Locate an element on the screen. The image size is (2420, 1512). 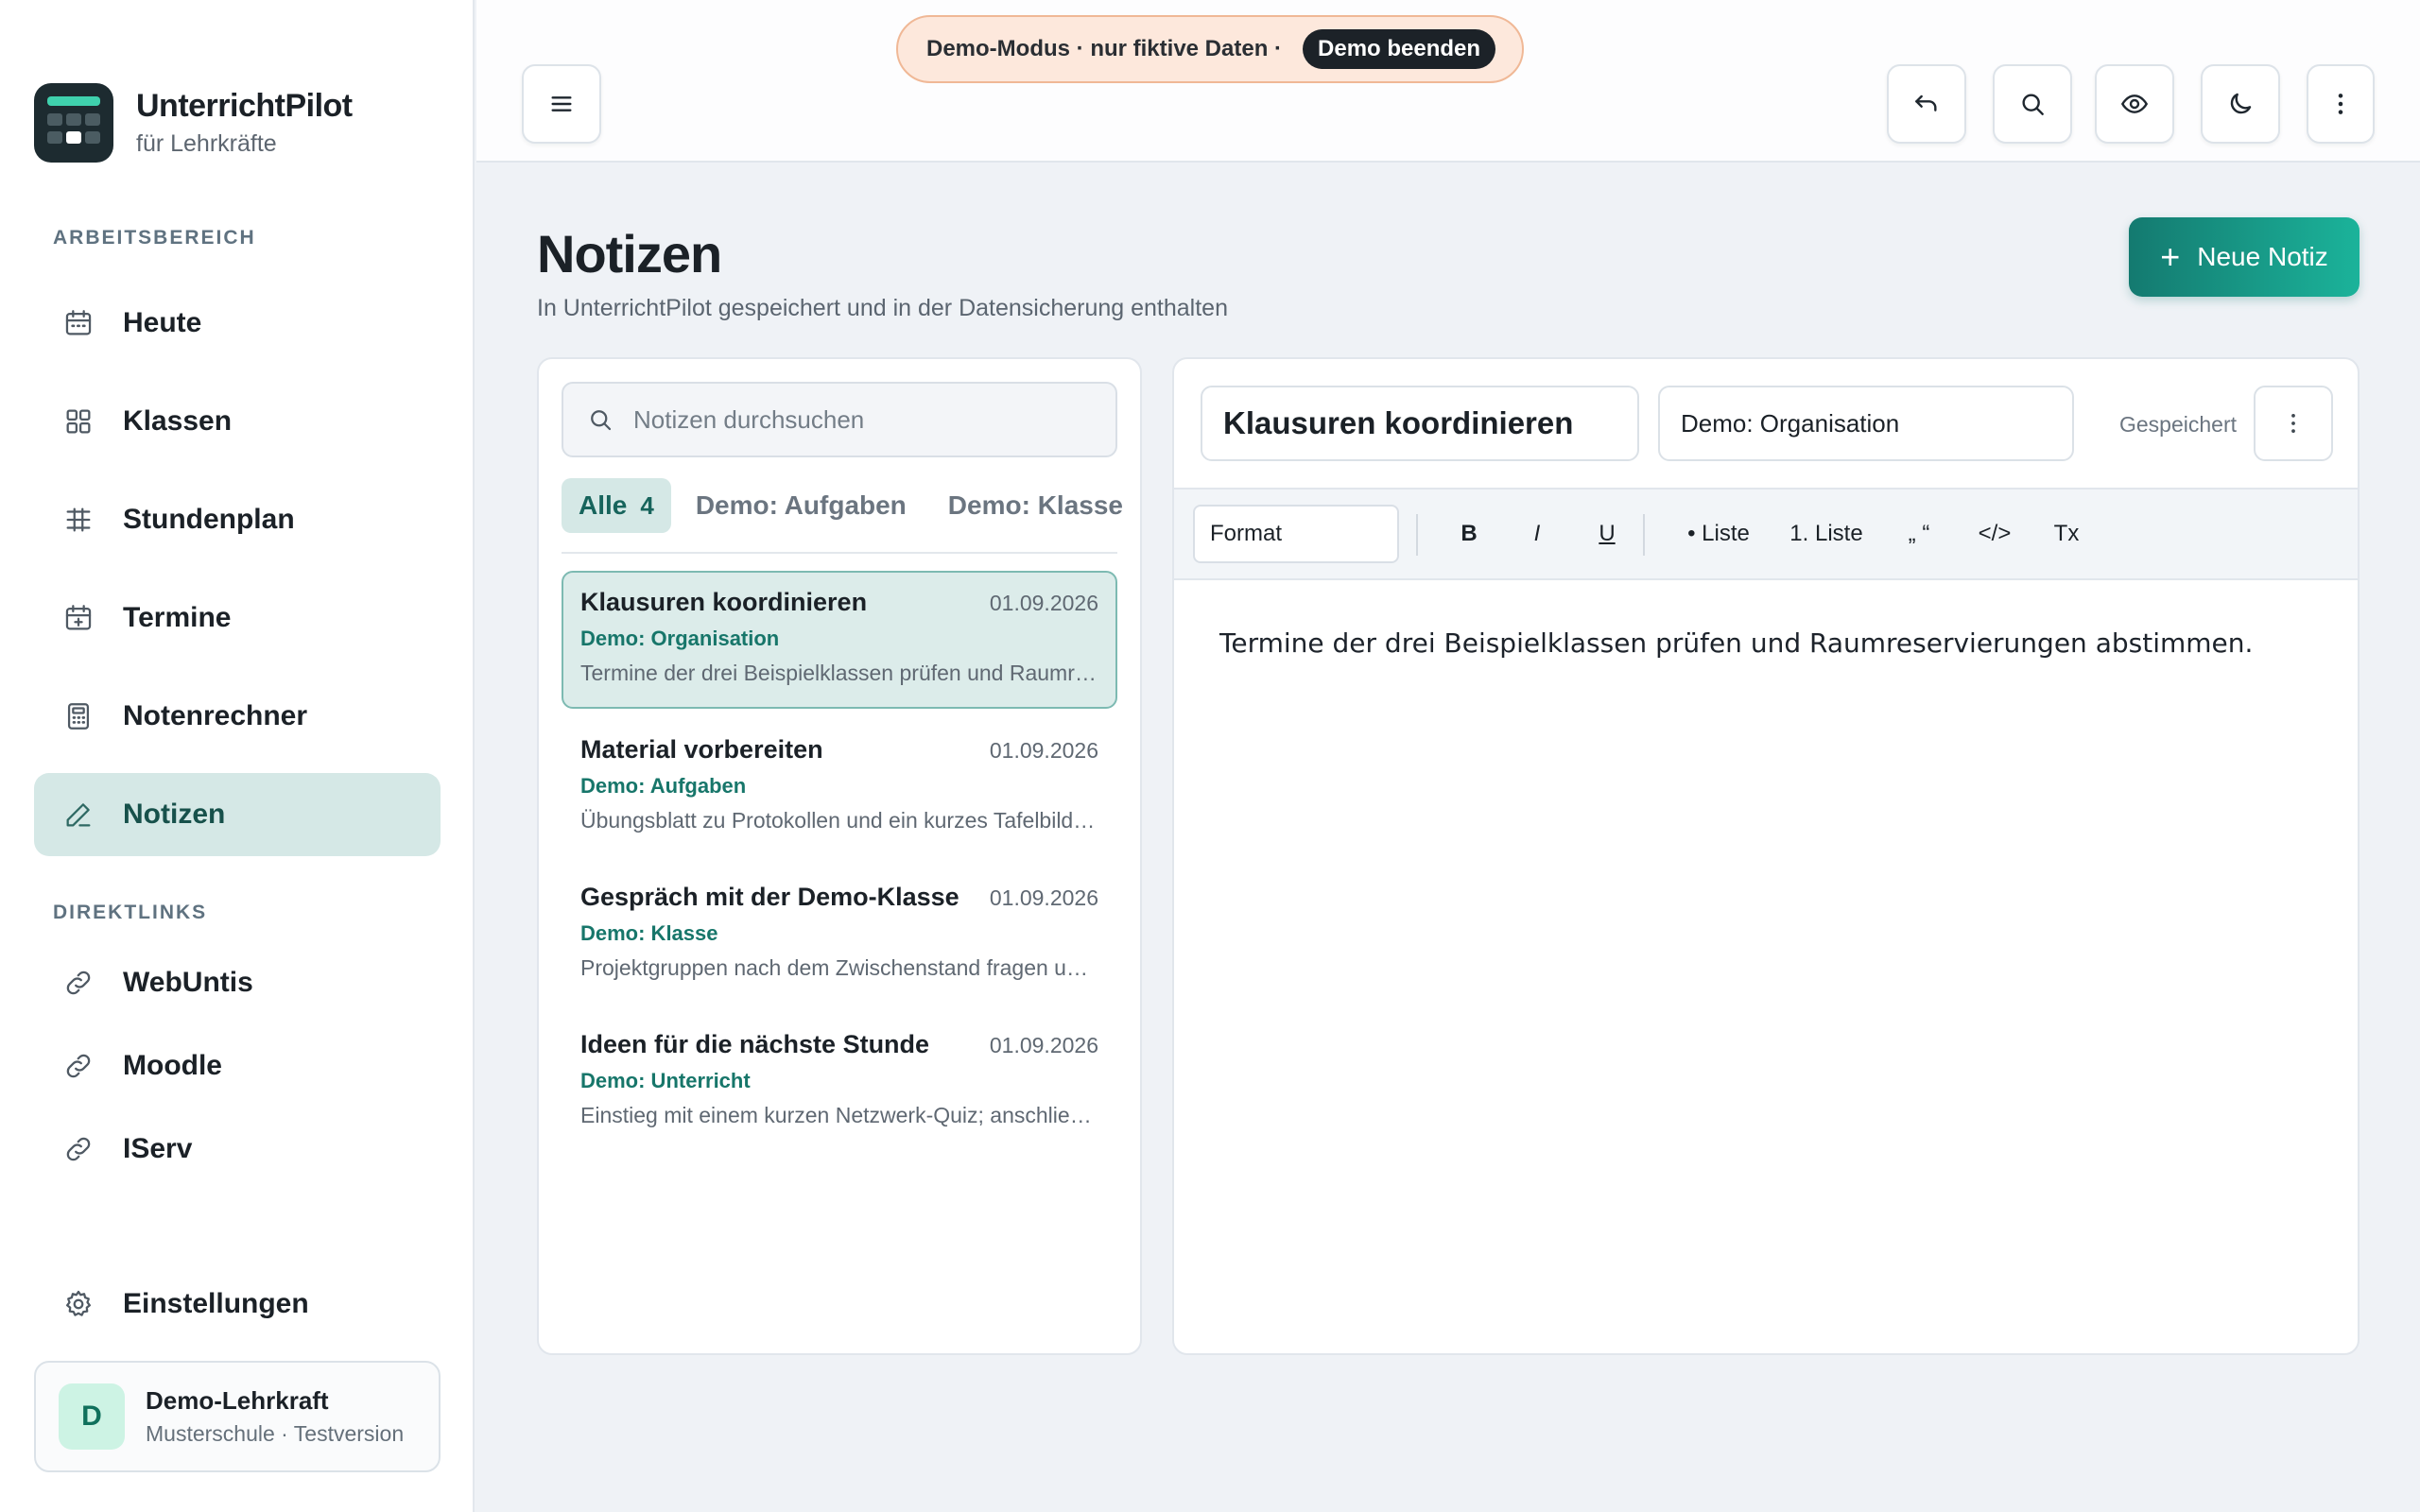
note-category: Demo: Organisation is located at coordinates (680, 638).